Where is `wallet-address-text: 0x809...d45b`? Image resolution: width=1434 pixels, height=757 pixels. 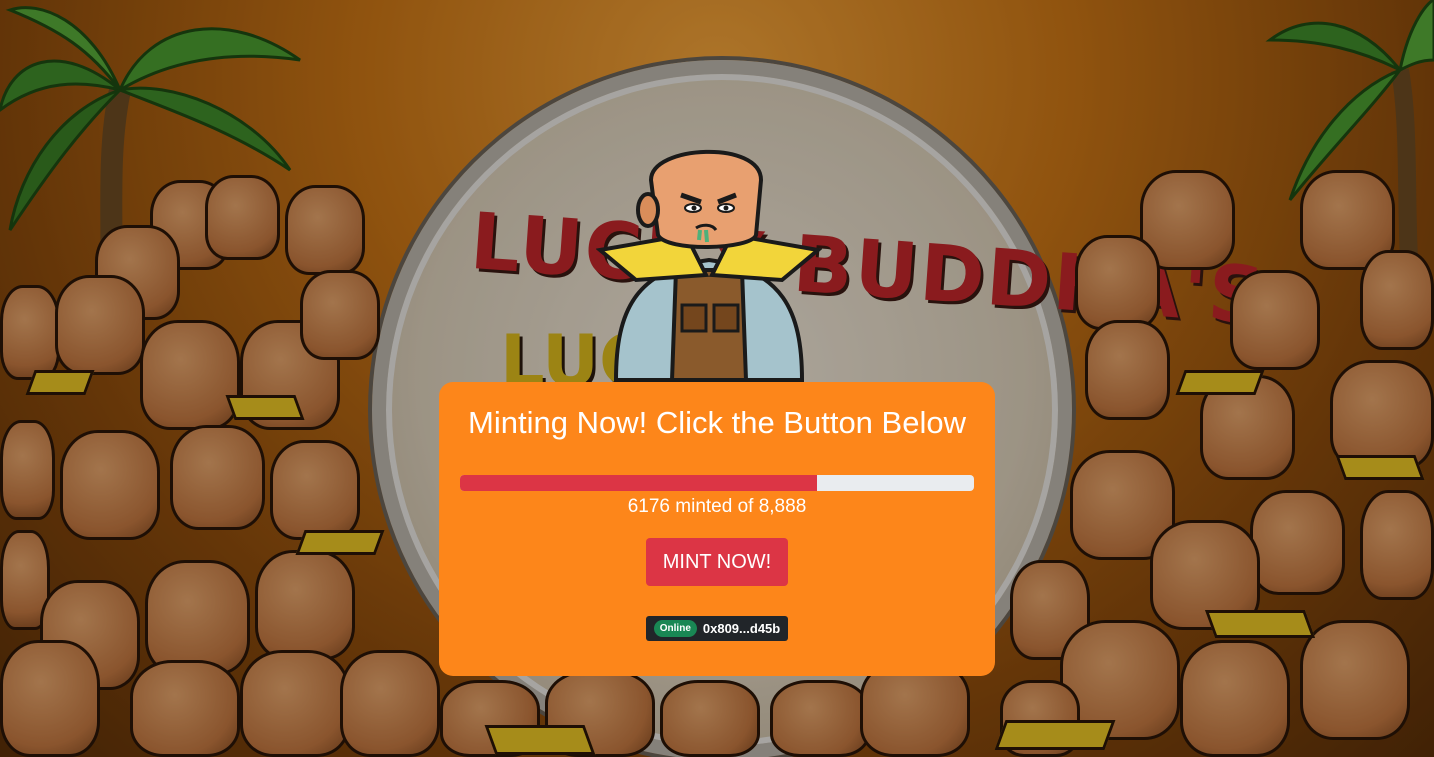
wallet-address-text: 0x809...d45b is located at coordinates (741, 628).